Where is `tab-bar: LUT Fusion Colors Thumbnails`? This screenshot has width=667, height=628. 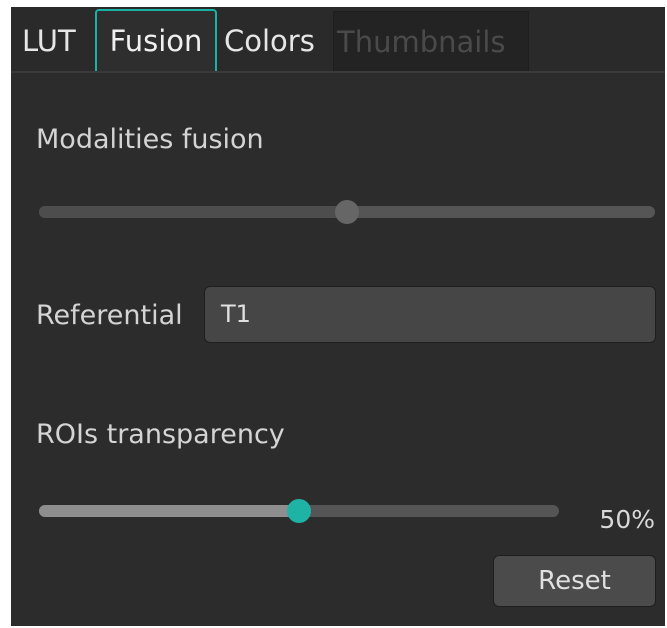
tab-bar: LUT Fusion Colors Thumbnails is located at coordinates (338, 39).